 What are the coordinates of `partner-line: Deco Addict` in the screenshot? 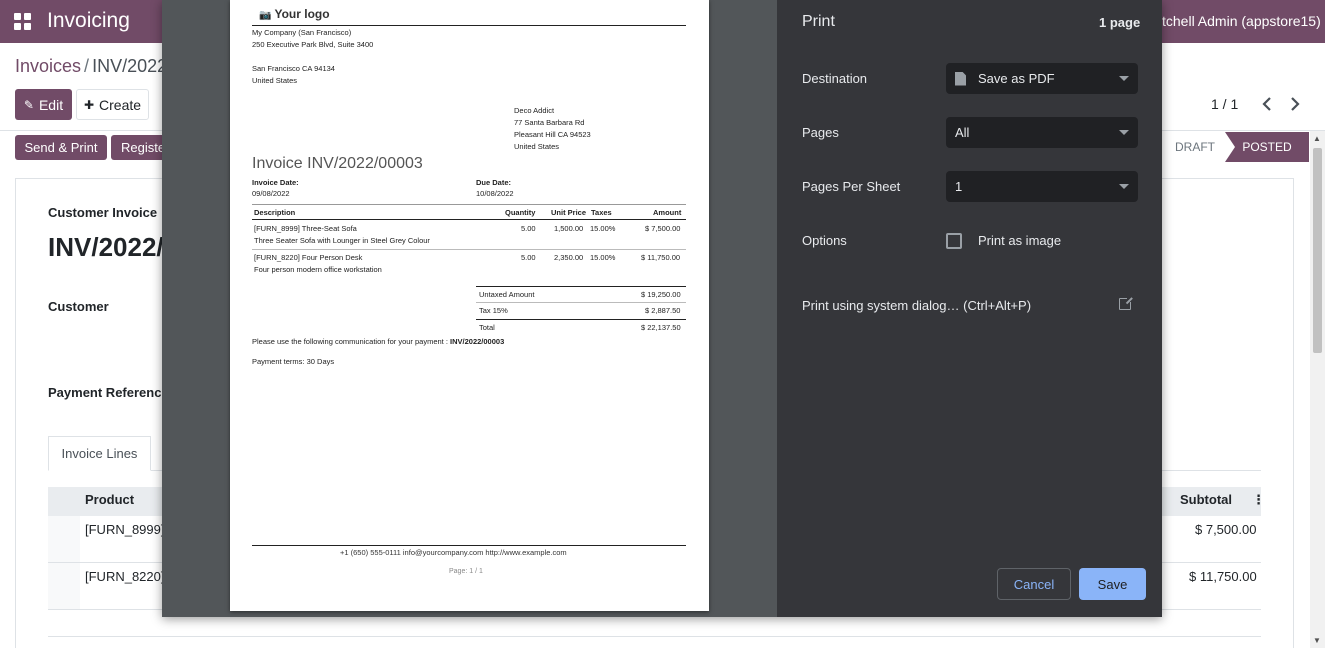 It's located at (534, 110).